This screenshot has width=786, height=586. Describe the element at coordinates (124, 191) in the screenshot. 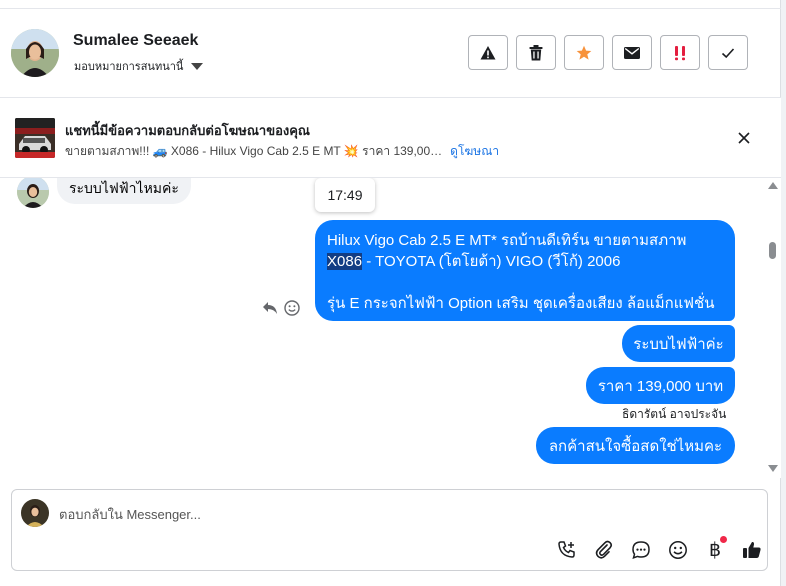

I see `incoming-message: ระบบไฟฟ้าไหมค่ะ` at that location.